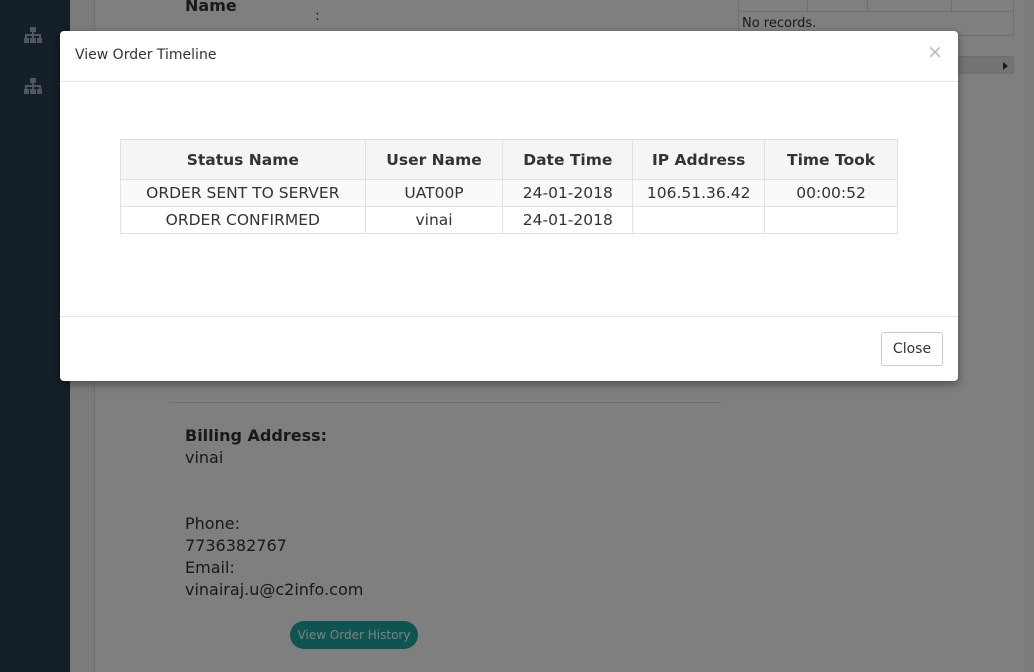  Describe the element at coordinates (831, 193) in the screenshot. I see `cell-time-took: 00:00:52` at that location.